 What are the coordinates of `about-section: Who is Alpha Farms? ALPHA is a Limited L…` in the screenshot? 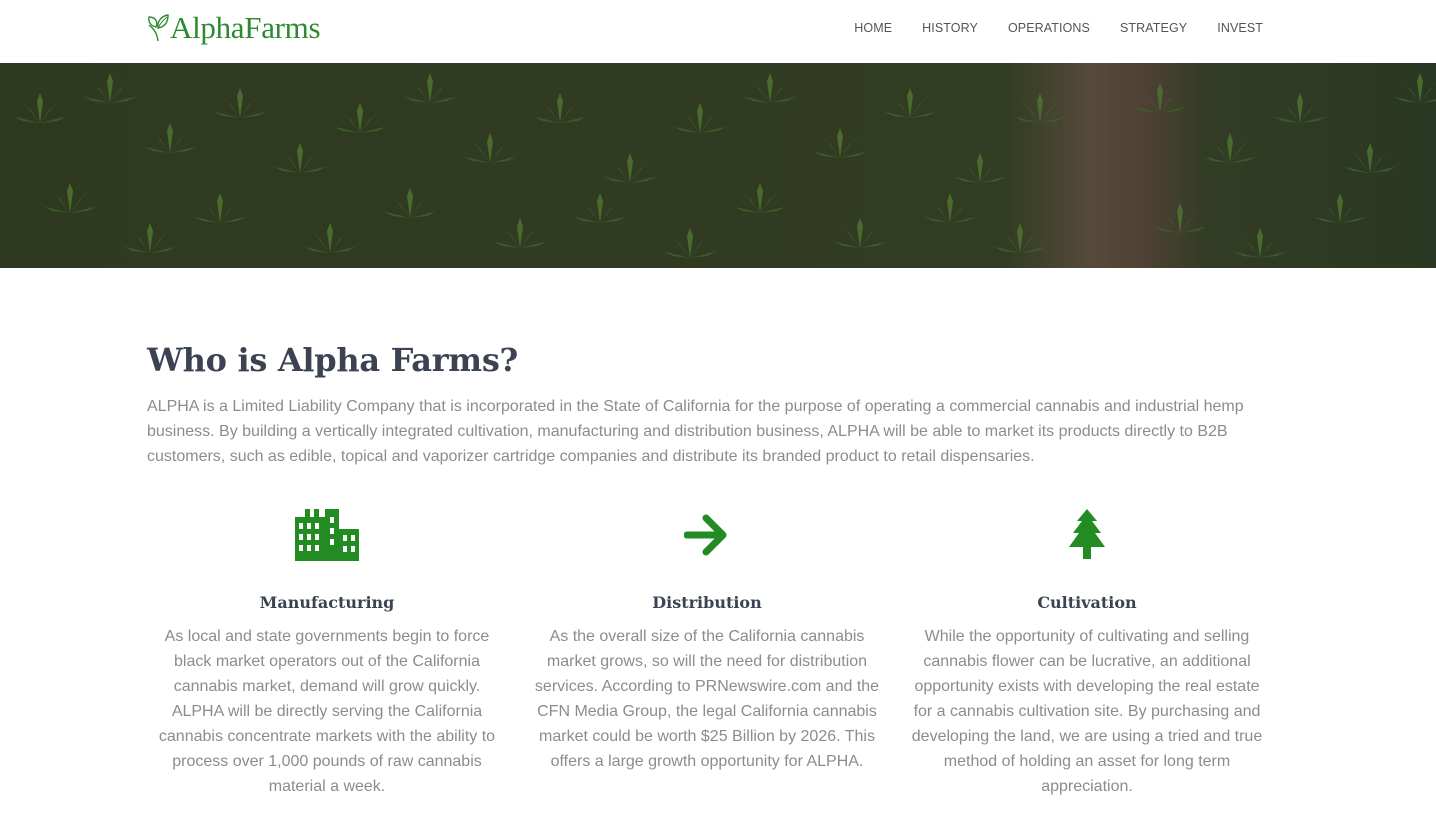 It's located at (705, 403).